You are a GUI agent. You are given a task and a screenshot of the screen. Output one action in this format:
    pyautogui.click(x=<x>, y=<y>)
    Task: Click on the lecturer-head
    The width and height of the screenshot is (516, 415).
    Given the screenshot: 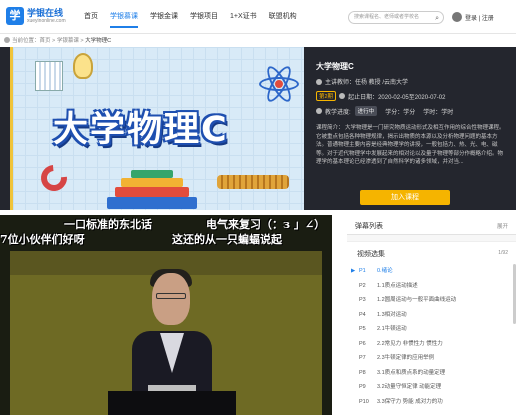 What is the action you would take?
    pyautogui.click(x=171, y=299)
    